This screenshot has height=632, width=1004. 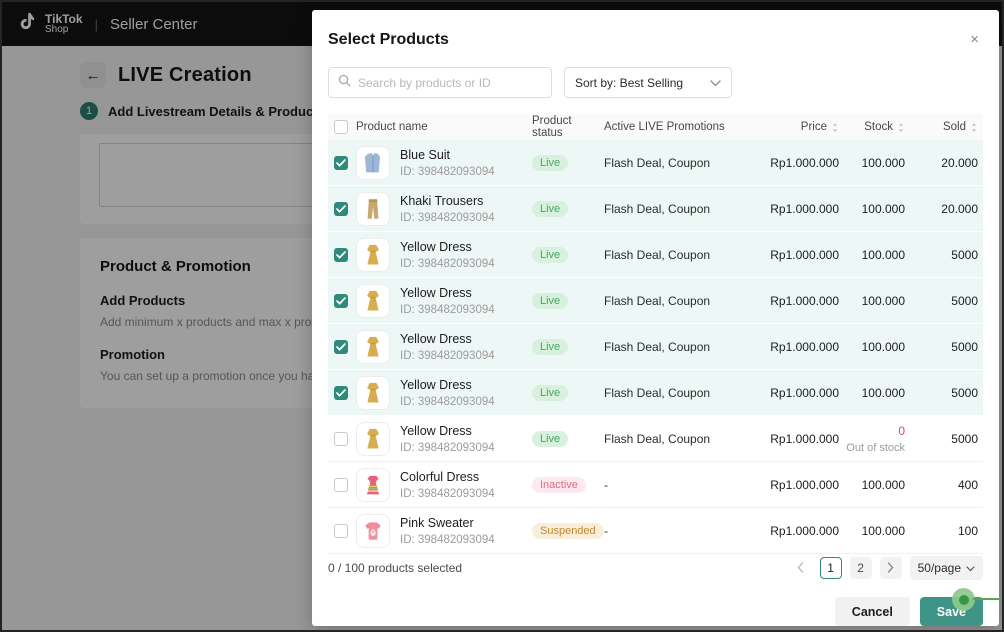 What do you see at coordinates (388, 39) in the screenshot?
I see `modal-title: Select Products` at bounding box center [388, 39].